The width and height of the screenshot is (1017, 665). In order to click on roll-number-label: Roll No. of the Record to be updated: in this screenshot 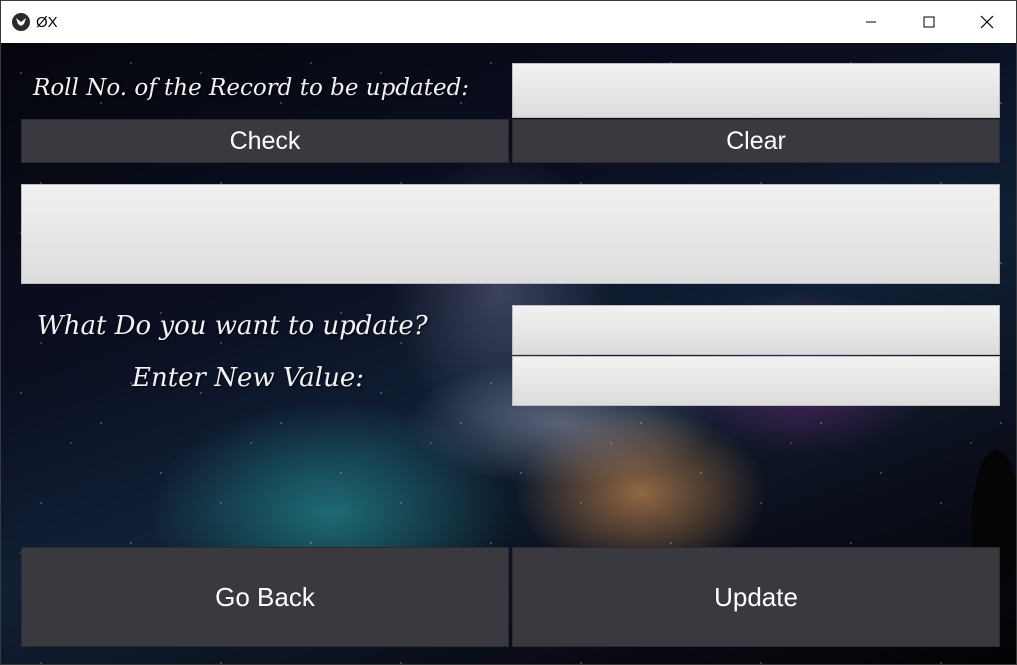, I will do `click(251, 88)`.